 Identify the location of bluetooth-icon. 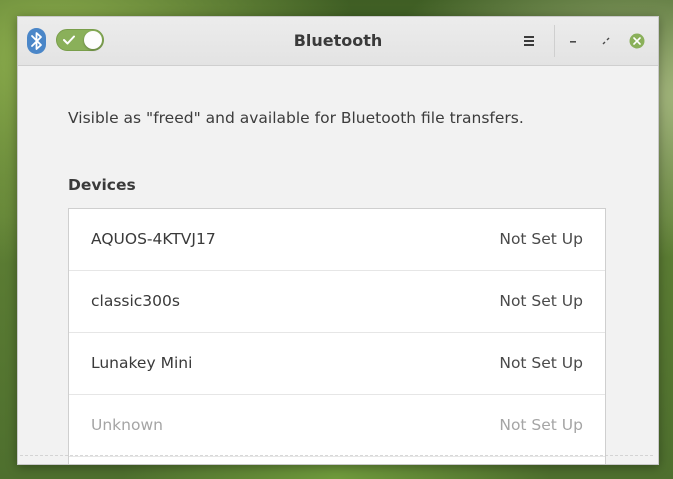
(36, 41).